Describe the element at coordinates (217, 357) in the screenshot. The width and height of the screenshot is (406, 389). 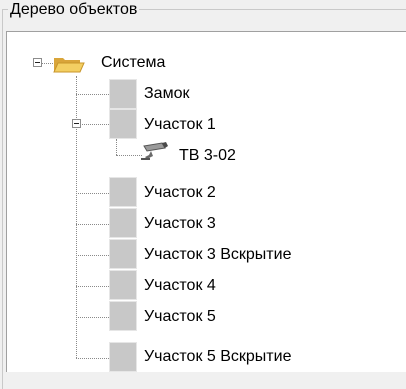
I see `tree-node-label: Участок 5 Вскрытие` at that location.